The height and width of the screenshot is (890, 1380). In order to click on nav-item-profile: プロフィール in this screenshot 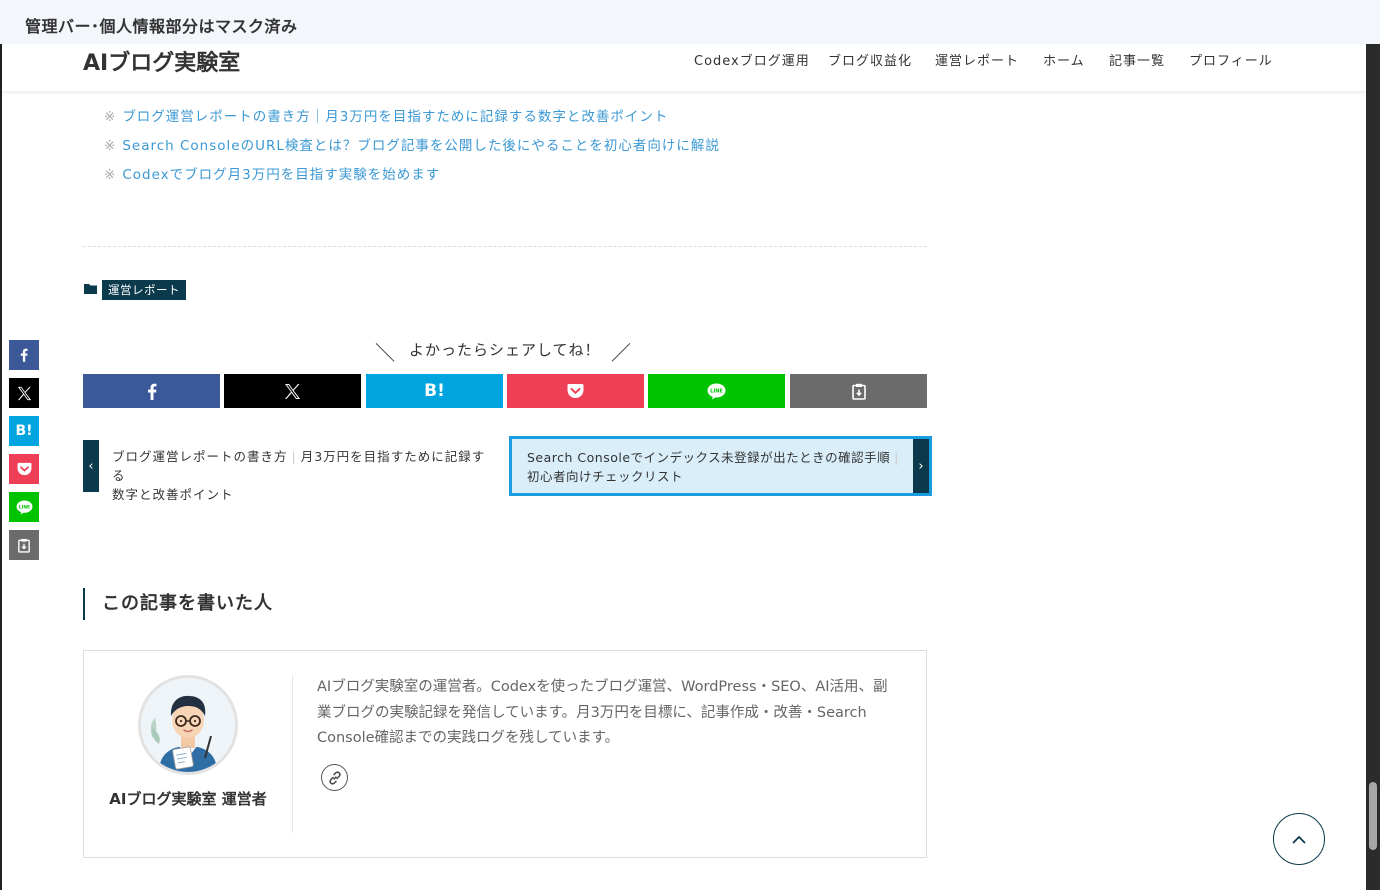, I will do `click(1231, 59)`.